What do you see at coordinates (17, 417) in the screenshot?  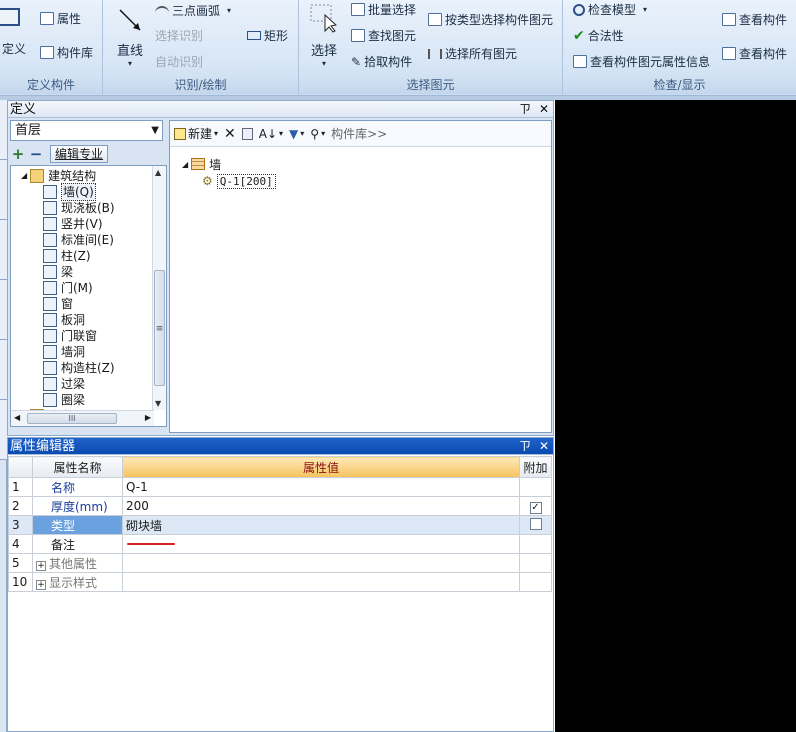 I see `scroll-left-icon: ◀` at bounding box center [17, 417].